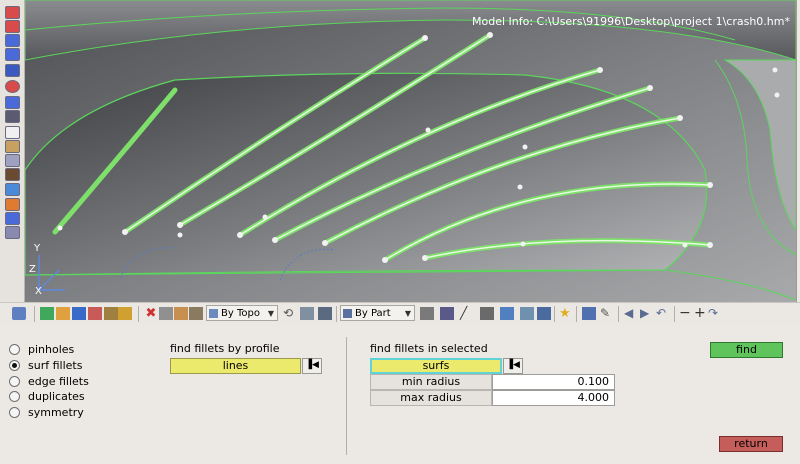 The height and width of the screenshot is (464, 800). I want to click on unmask-icon, so click(181, 313).